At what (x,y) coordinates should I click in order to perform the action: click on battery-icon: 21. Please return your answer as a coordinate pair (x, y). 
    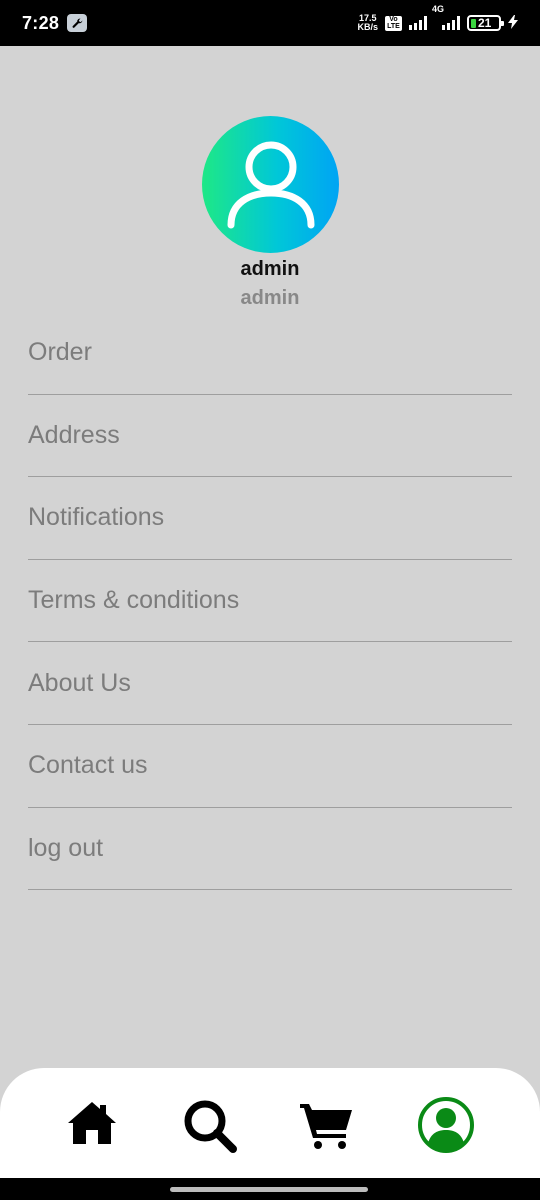
    Looking at the image, I should click on (485, 23).